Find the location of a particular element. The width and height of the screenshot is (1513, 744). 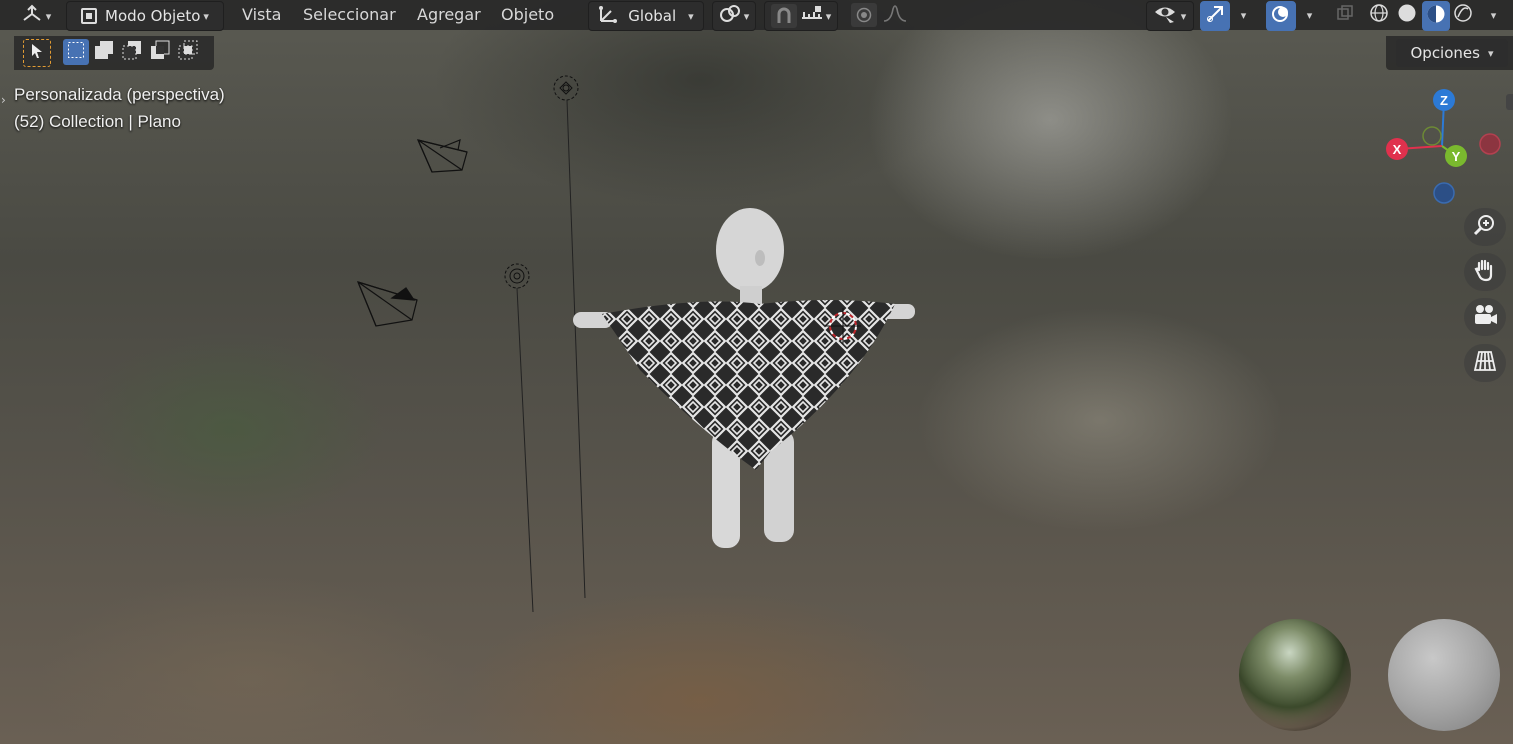

shading-material-button is located at coordinates (1436, 16).